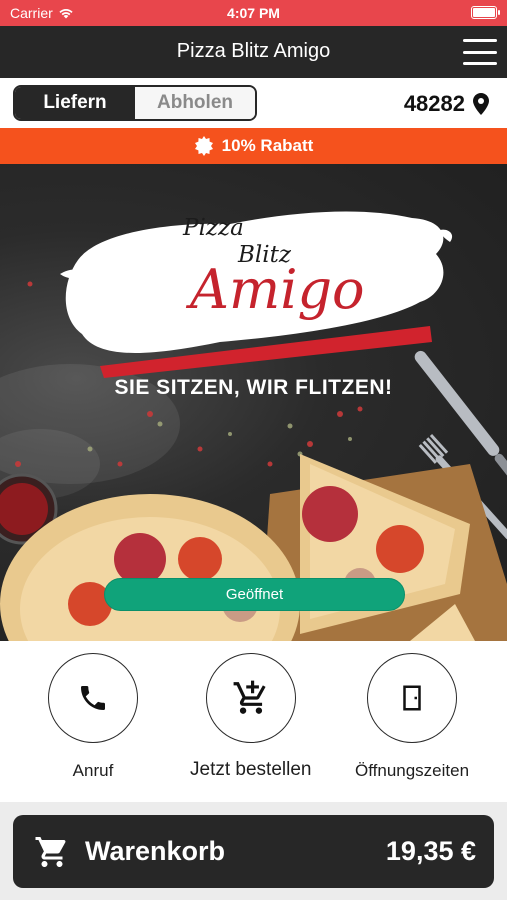 Image resolution: width=507 pixels, height=900 pixels. What do you see at coordinates (277, 289) in the screenshot?
I see `logo-line-amigo: Amigo` at bounding box center [277, 289].